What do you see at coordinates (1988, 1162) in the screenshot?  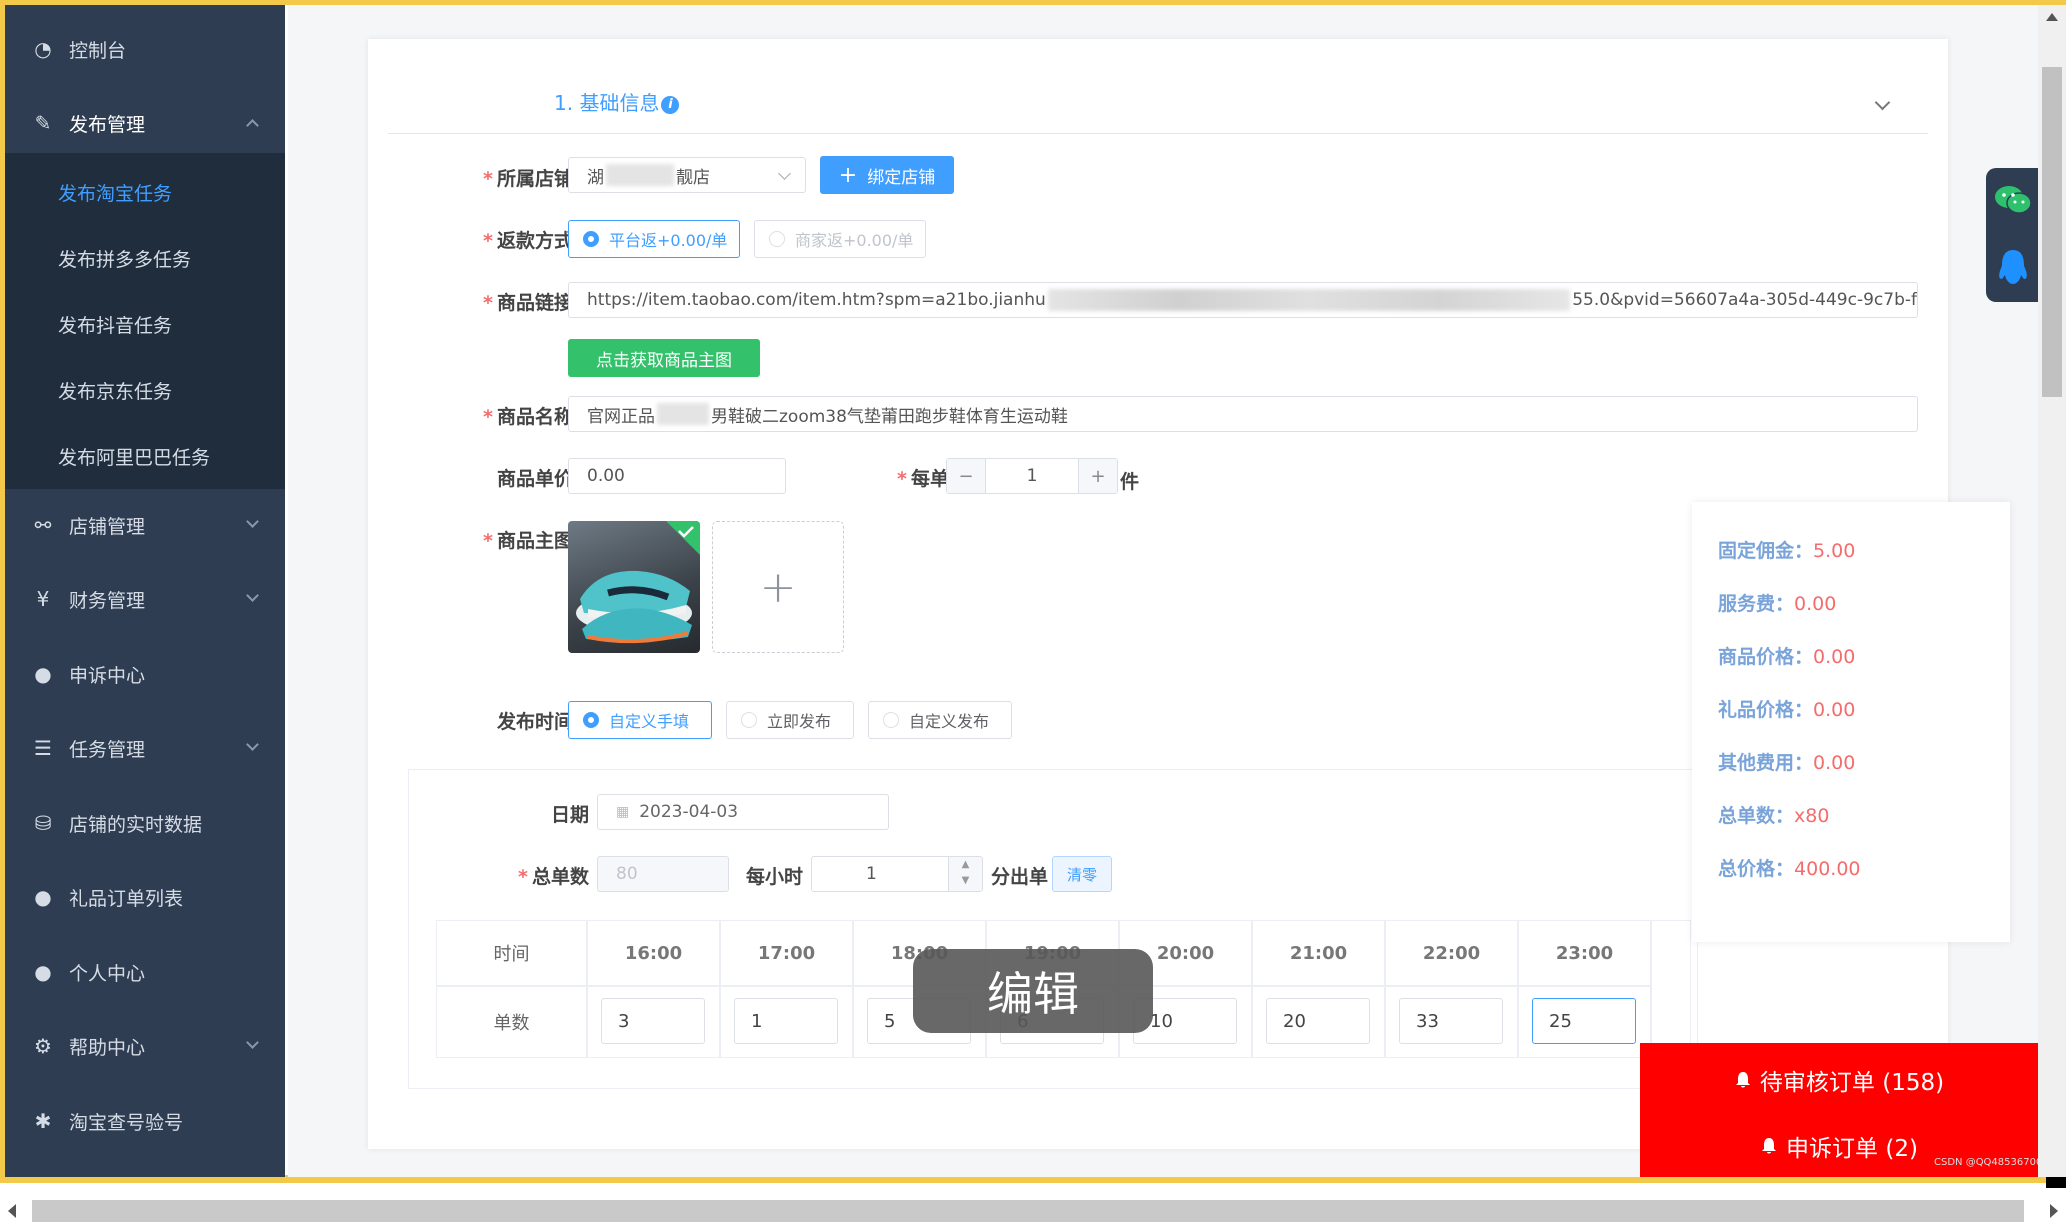 I see `watermark: CSDN @QQ48536700` at bounding box center [1988, 1162].